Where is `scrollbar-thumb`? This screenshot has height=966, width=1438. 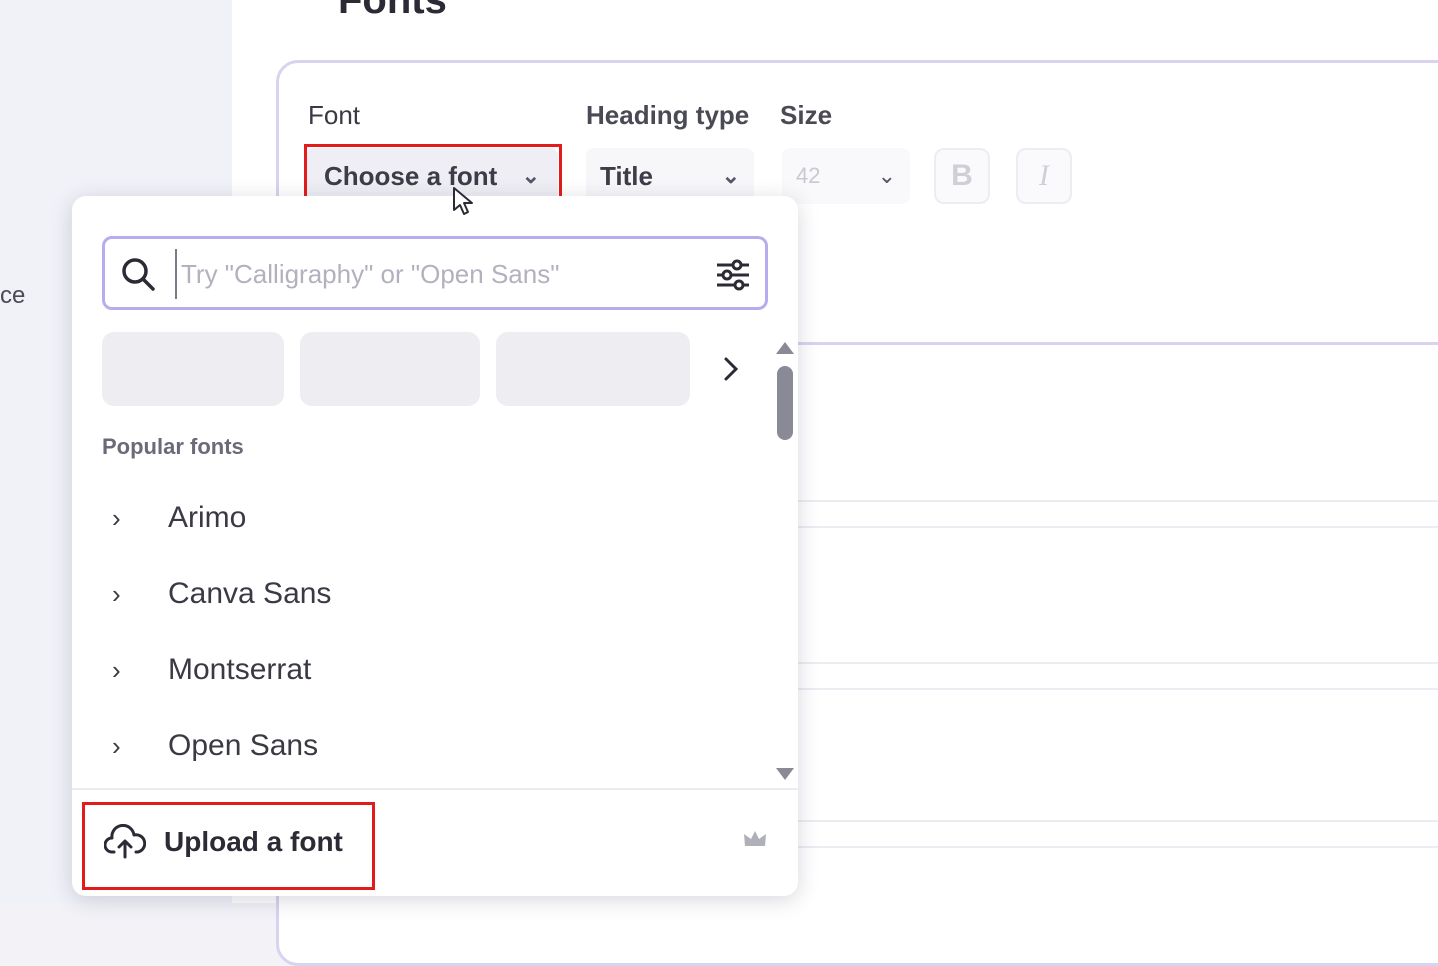
scrollbar-thumb is located at coordinates (785, 403).